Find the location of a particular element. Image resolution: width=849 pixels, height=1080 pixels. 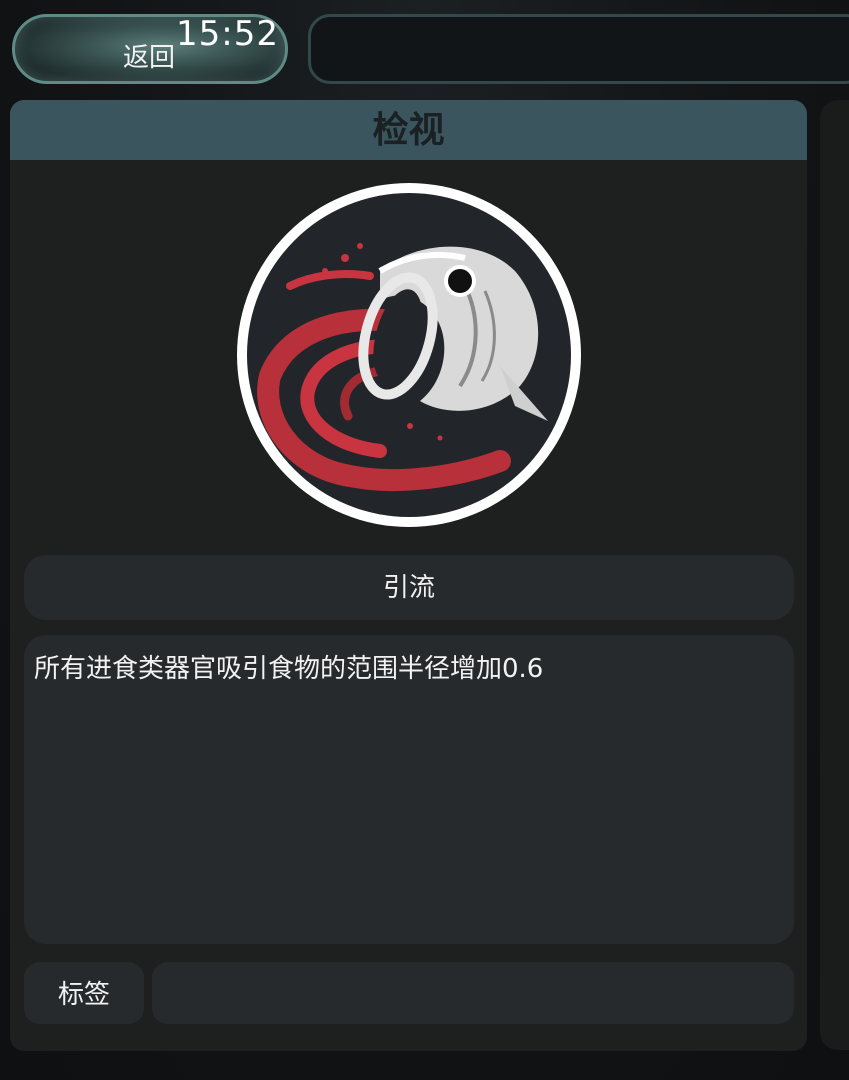

tags-label-box: 标签 is located at coordinates (84, 993).